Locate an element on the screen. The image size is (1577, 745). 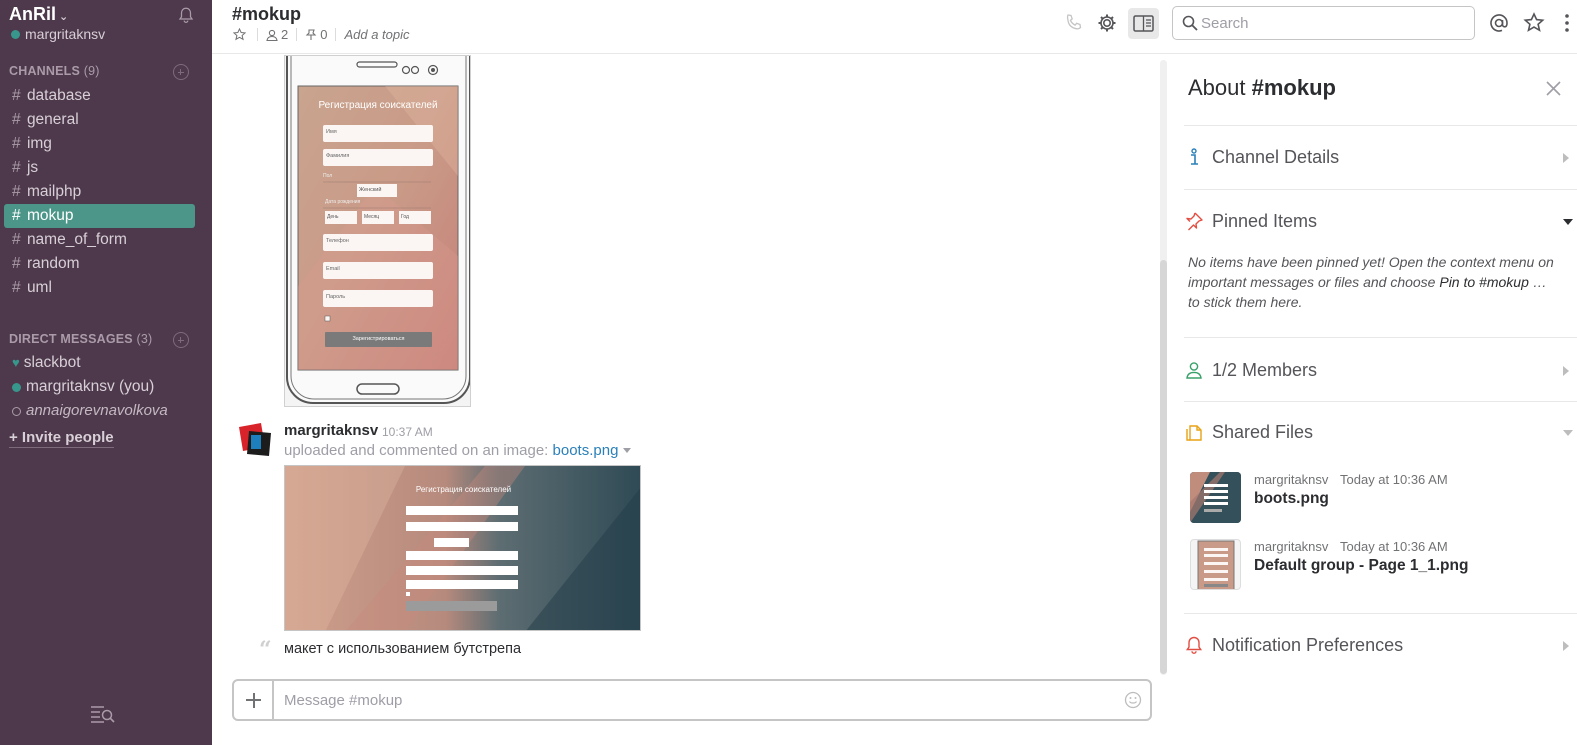
mockup-select-day: День is located at coordinates (333, 217).